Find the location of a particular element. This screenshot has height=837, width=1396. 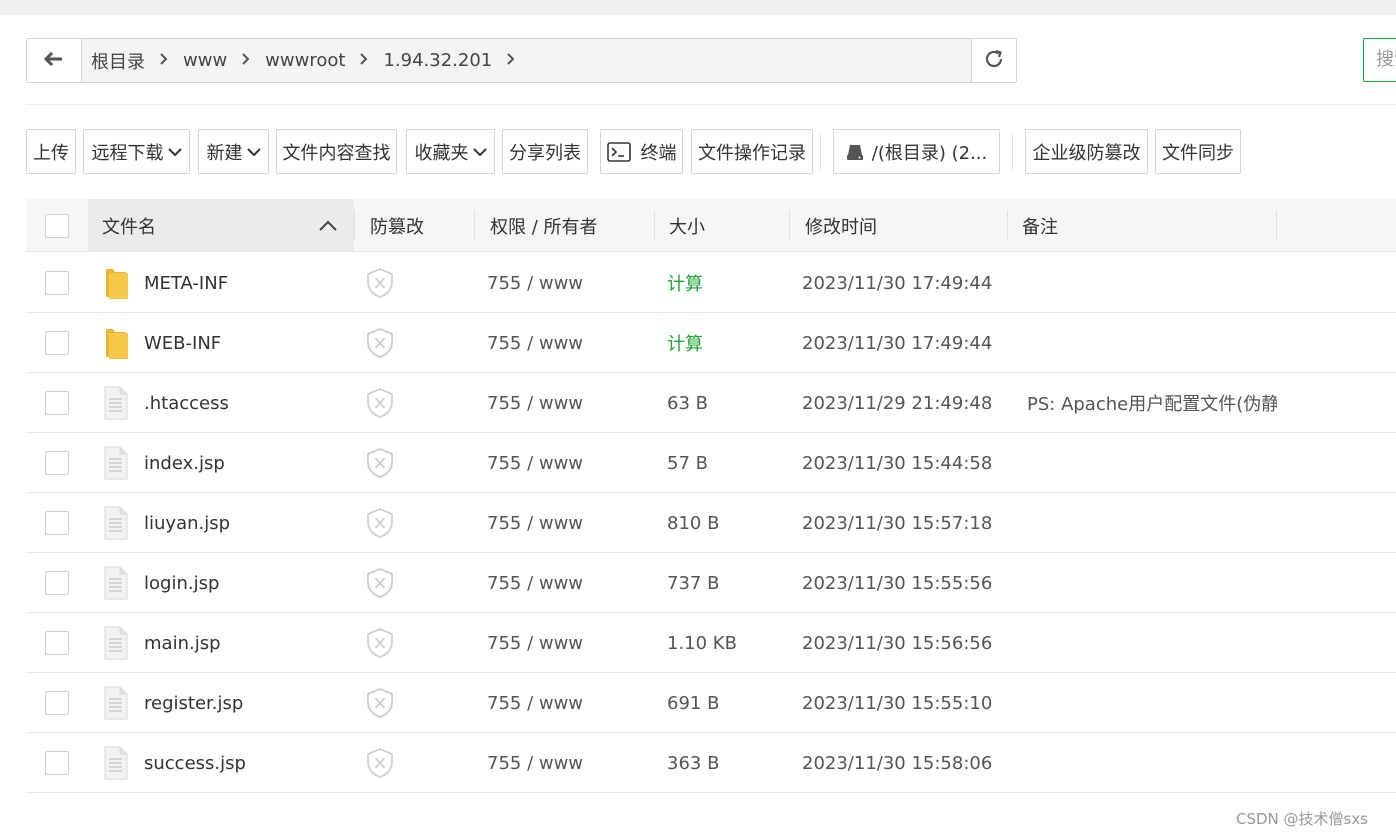

table-row: META-INF 755 / www 计算 2023/11/30 17:49:44 is located at coordinates (711, 283).